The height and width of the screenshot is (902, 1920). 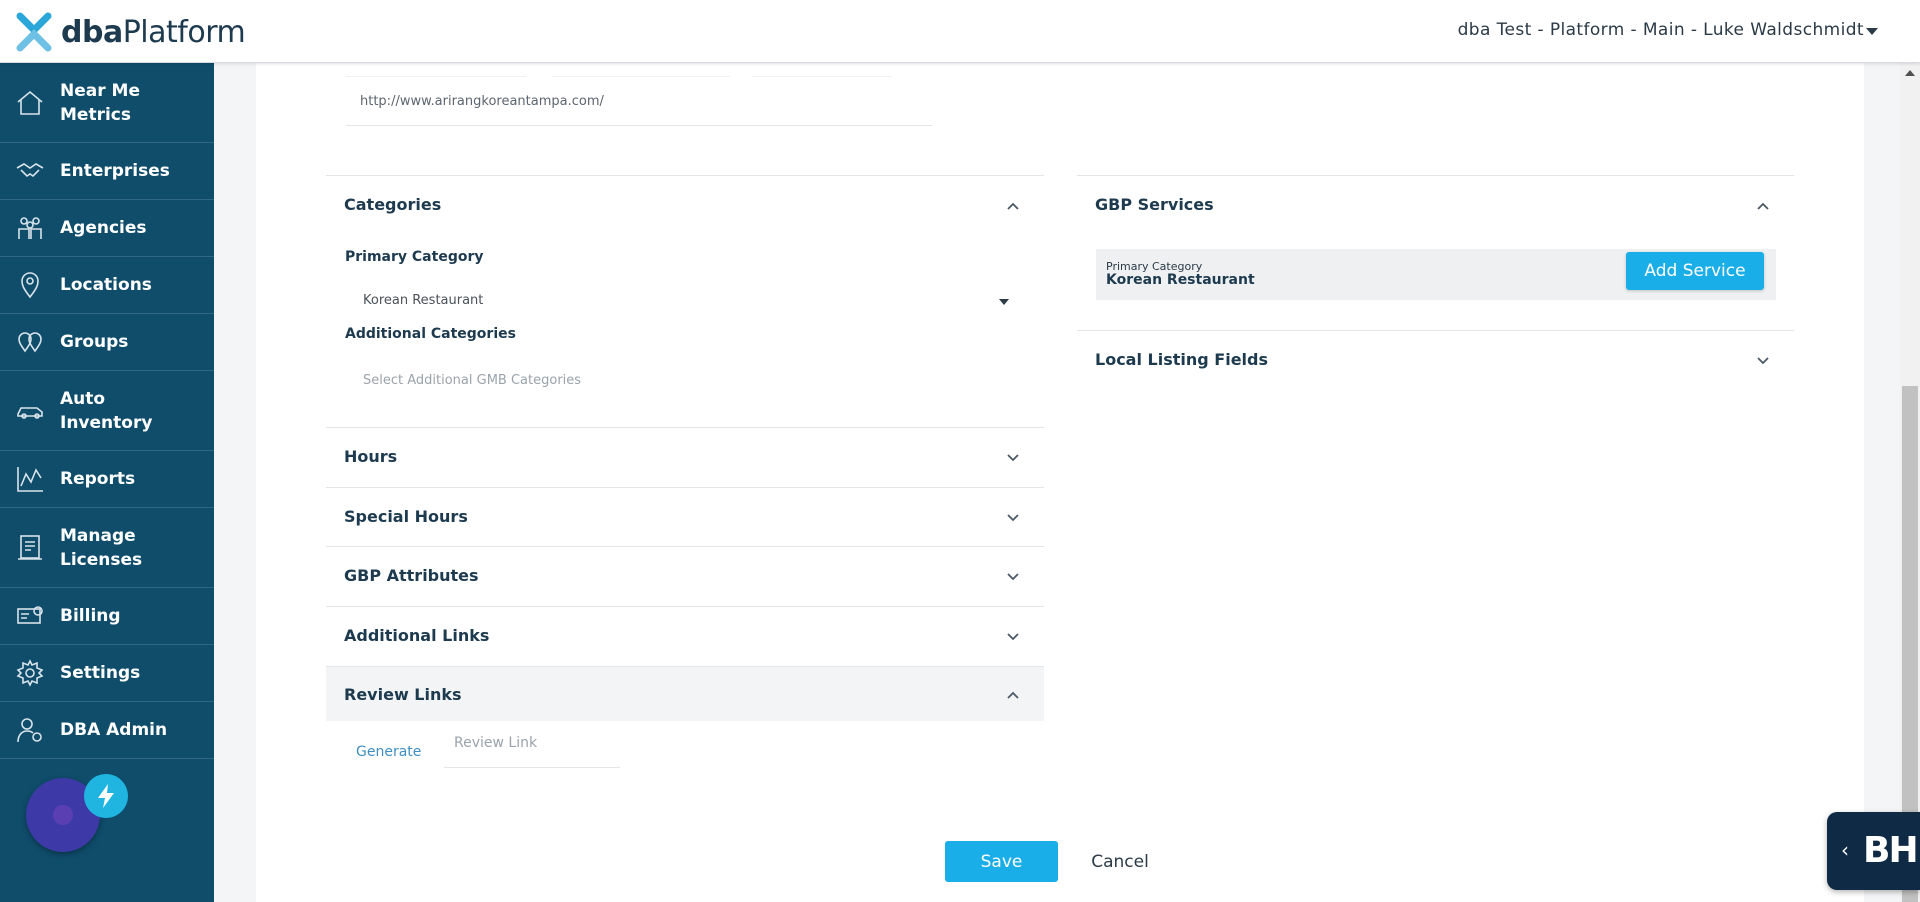 I want to click on sidebar-item-settings: Settings, so click(x=107, y=673).